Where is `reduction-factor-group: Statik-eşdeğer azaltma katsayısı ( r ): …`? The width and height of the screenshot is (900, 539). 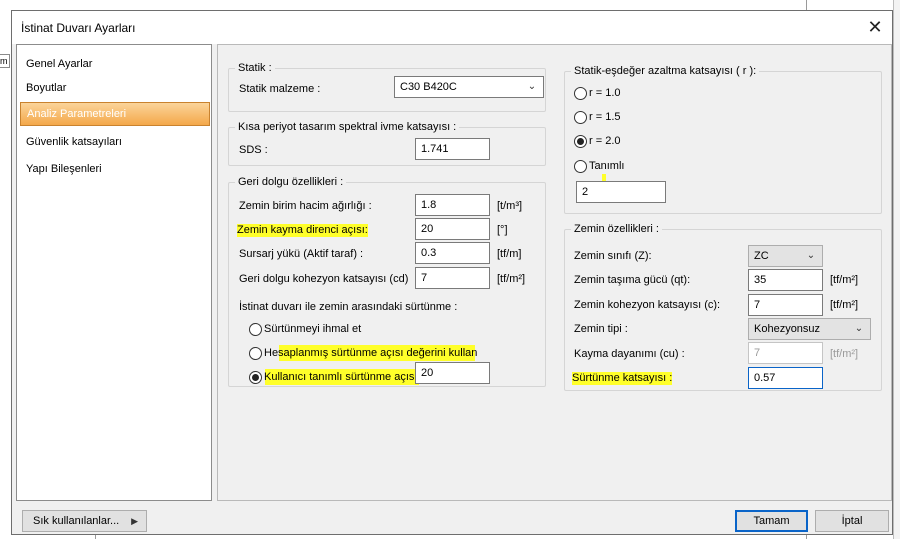 reduction-factor-group: Statik-eşdeğer azaltma katsayısı ( r ): … is located at coordinates (723, 139).